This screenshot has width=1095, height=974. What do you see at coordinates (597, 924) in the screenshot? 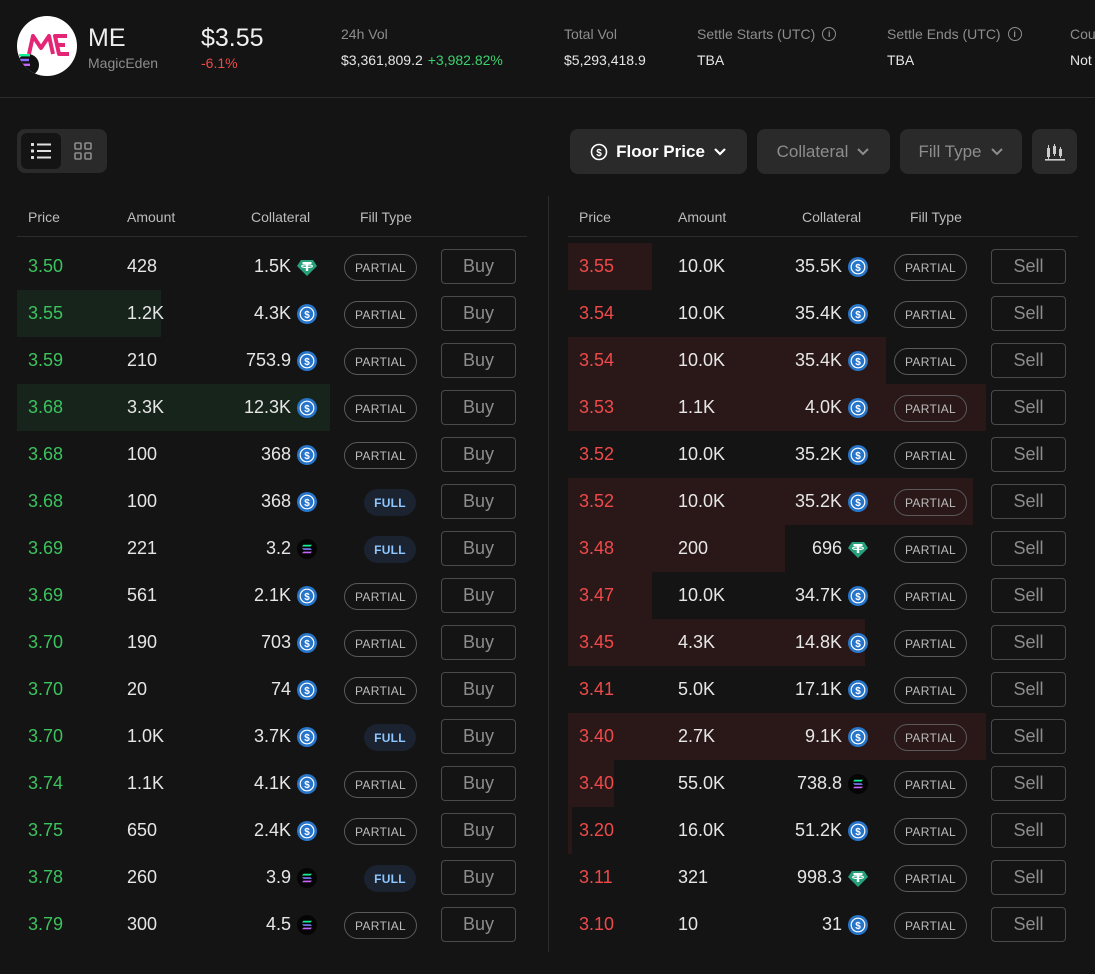
I see `order-price: 3.10` at bounding box center [597, 924].